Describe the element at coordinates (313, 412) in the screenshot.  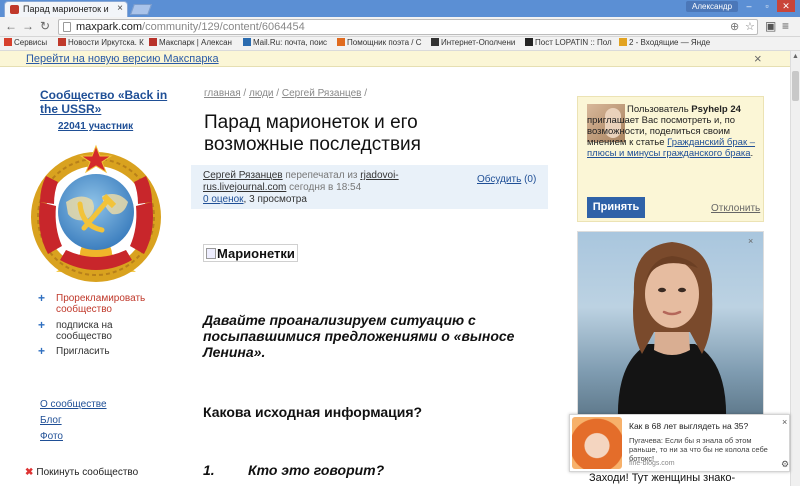
I see `article-heading: Какова исходная информация?` at that location.